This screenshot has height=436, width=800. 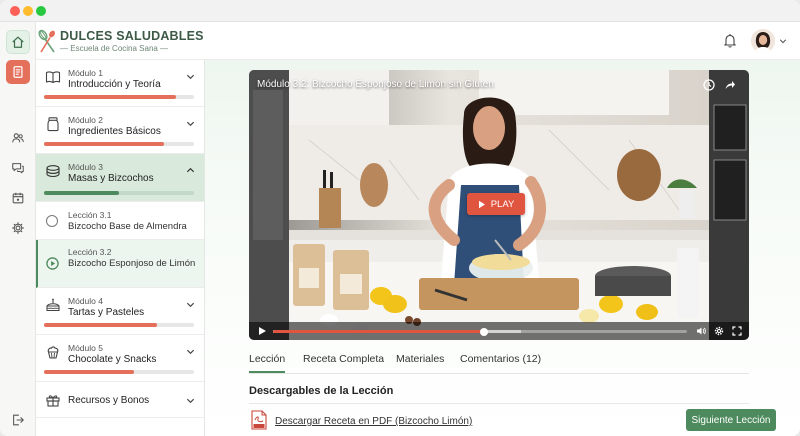 I want to click on pdf-file-icon, so click(x=259, y=420).